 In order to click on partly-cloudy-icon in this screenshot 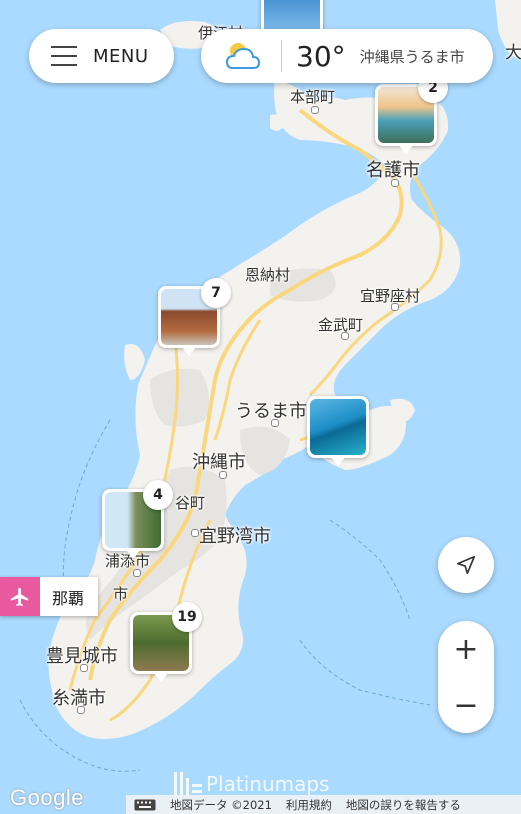, I will do `click(243, 56)`.